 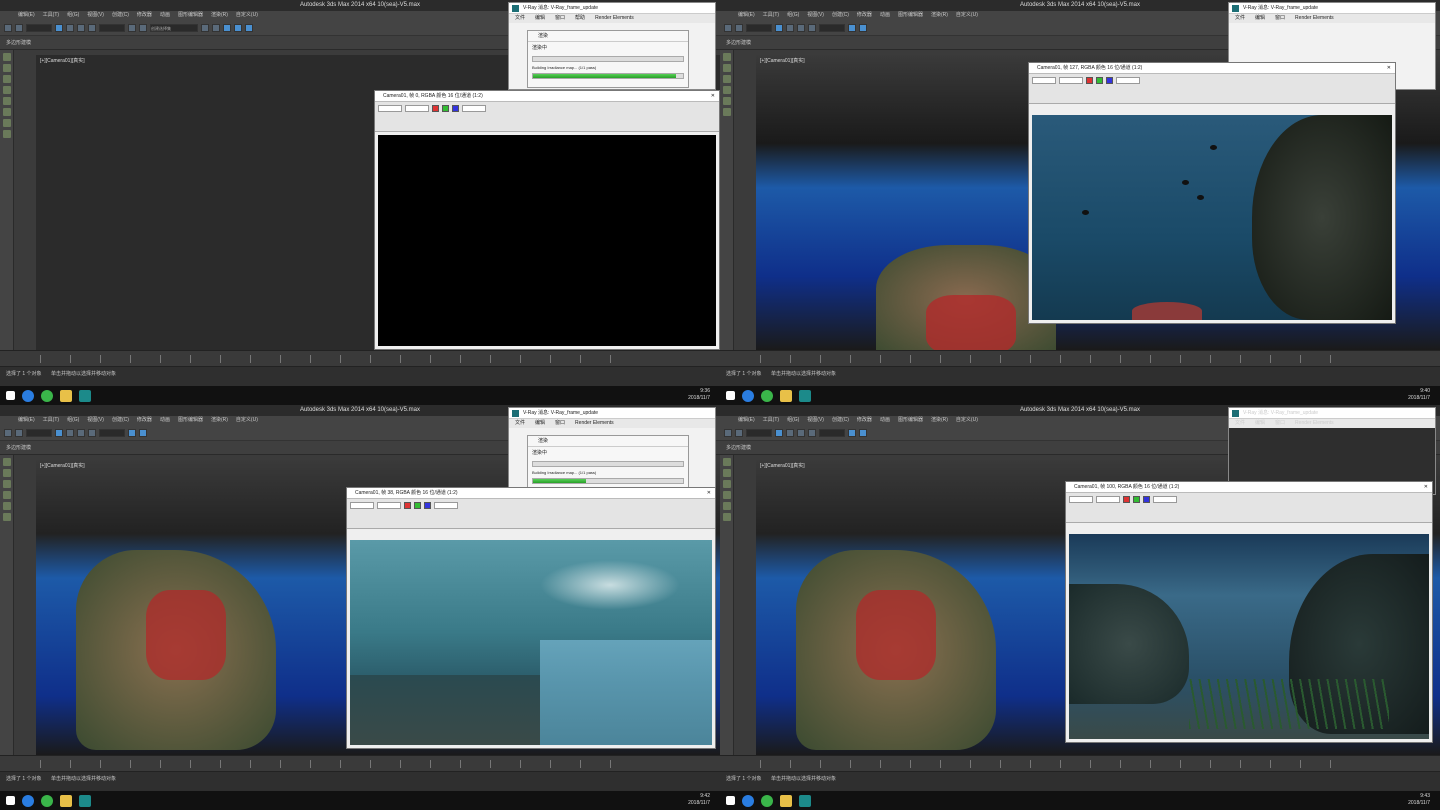 I want to click on menu-graph-editors: 图形编辑器, so click(x=910, y=15).